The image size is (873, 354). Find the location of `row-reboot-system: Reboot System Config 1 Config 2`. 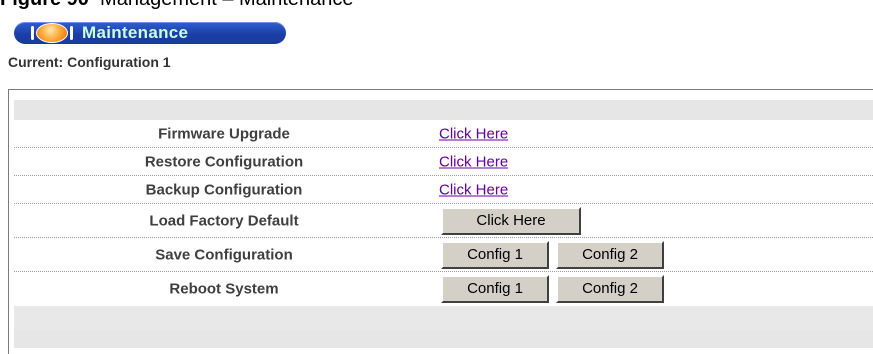

row-reboot-system: Reboot System Config 1 Config 2 is located at coordinates (443, 289).